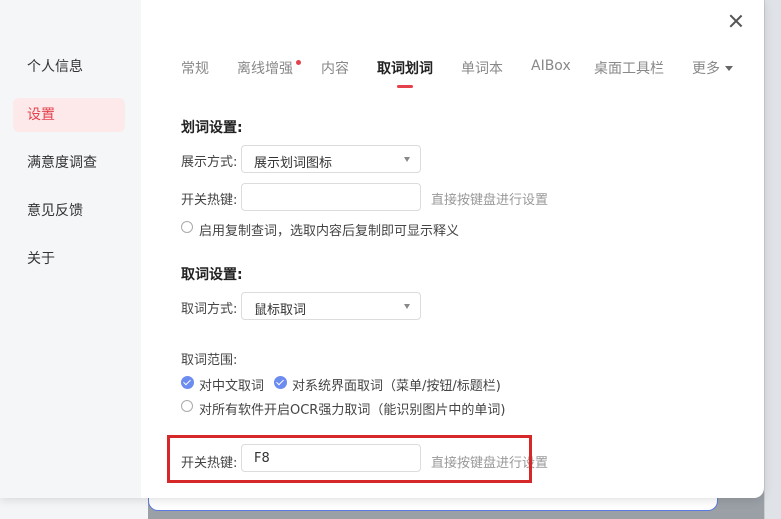 This screenshot has width=781, height=519. Describe the element at coordinates (69, 115) in the screenshot. I see `sidebar-item-settings: 设置` at that location.